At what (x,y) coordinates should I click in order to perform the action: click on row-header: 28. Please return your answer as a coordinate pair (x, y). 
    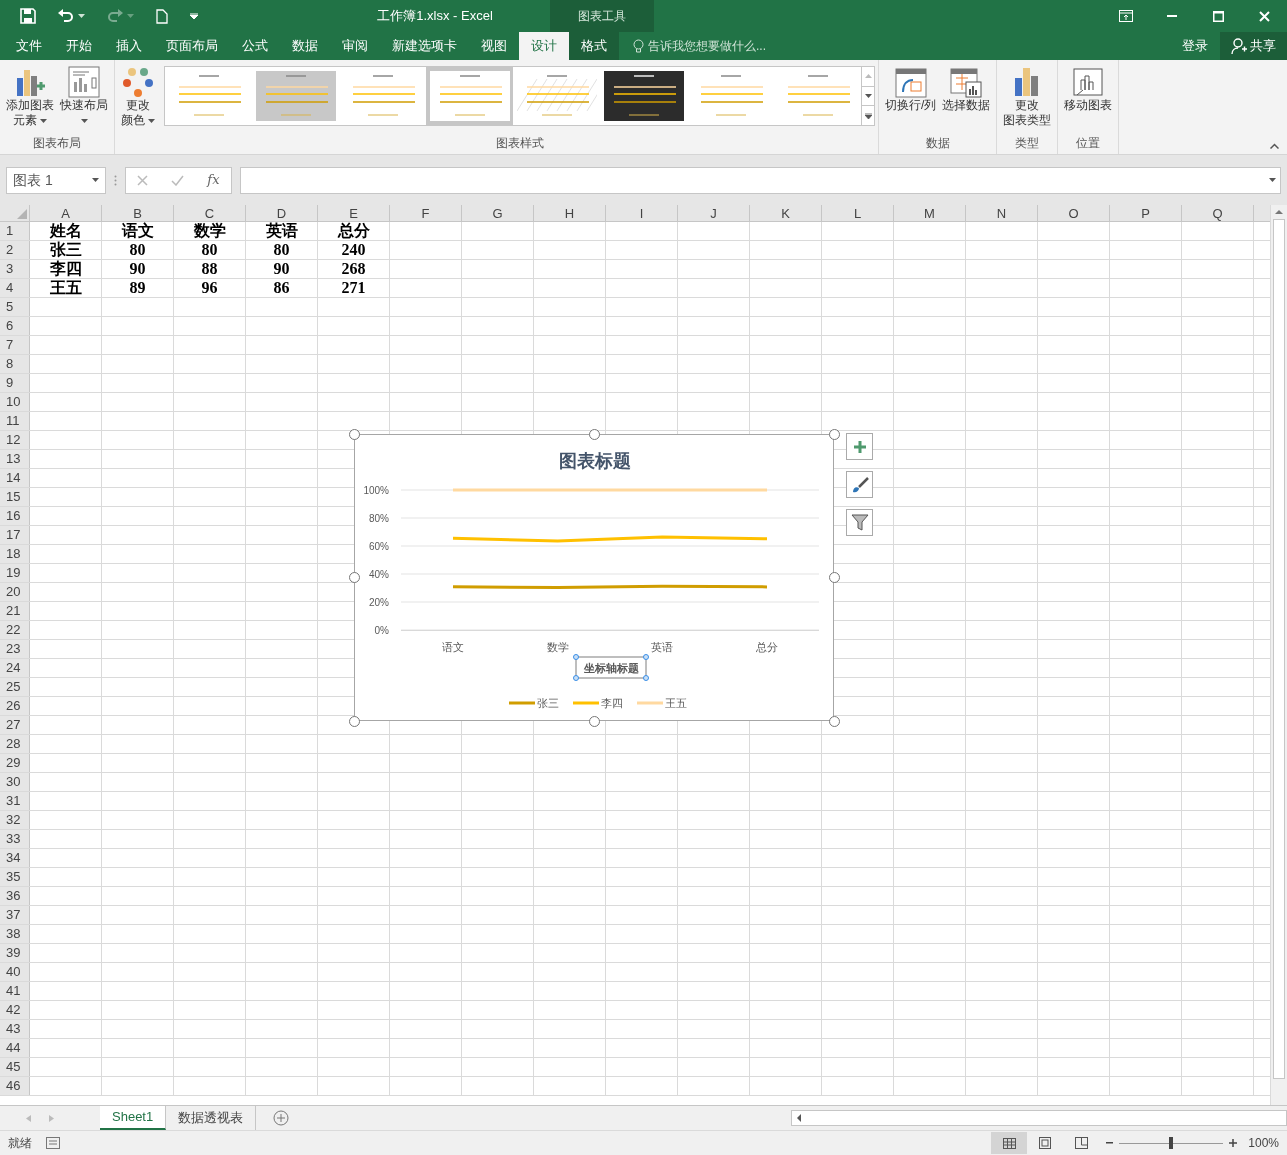
    Looking at the image, I should click on (15, 744).